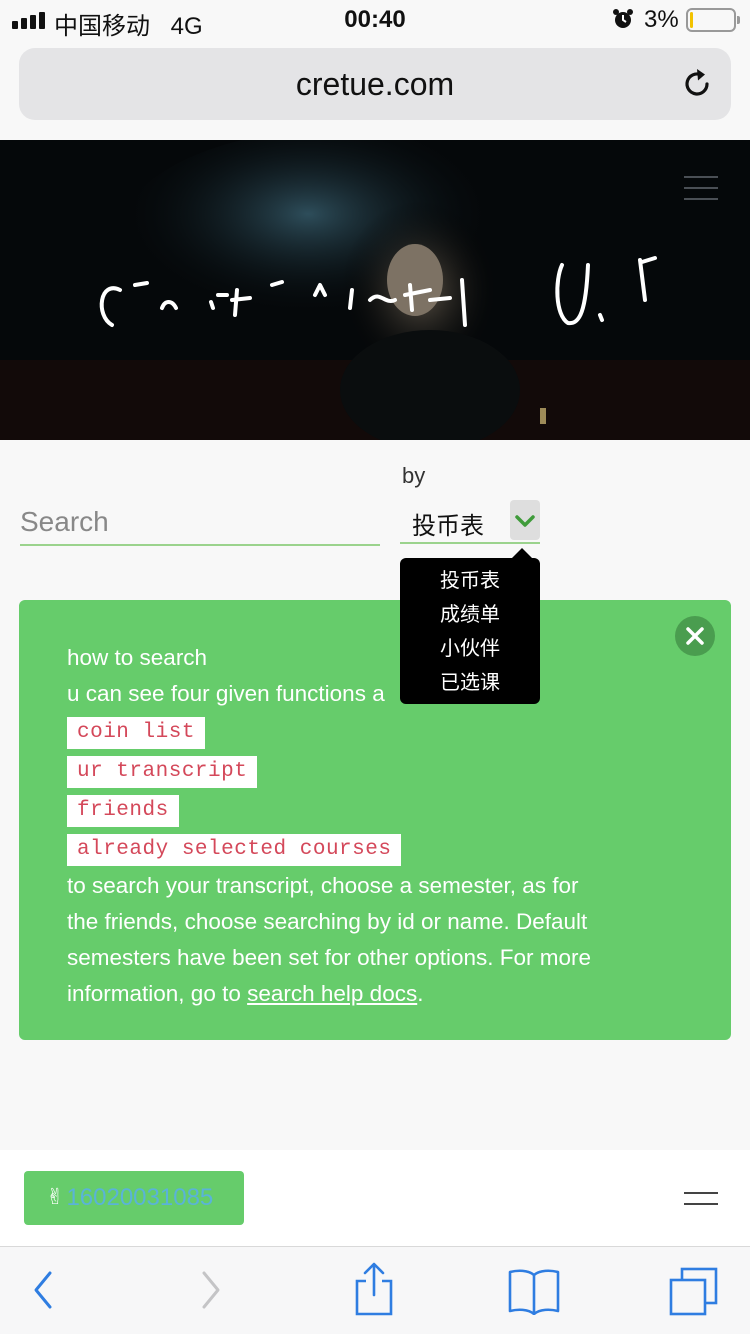 Image resolution: width=750 pixels, height=1334 pixels. I want to click on search-field, so click(200, 523).